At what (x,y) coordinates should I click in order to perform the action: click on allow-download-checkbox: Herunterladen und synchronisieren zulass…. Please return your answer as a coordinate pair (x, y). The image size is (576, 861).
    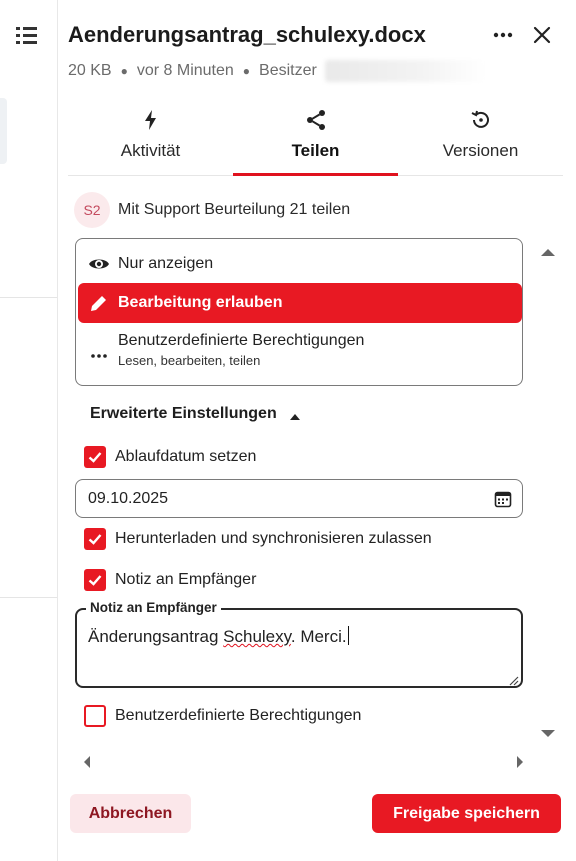
    Looking at the image, I should click on (258, 539).